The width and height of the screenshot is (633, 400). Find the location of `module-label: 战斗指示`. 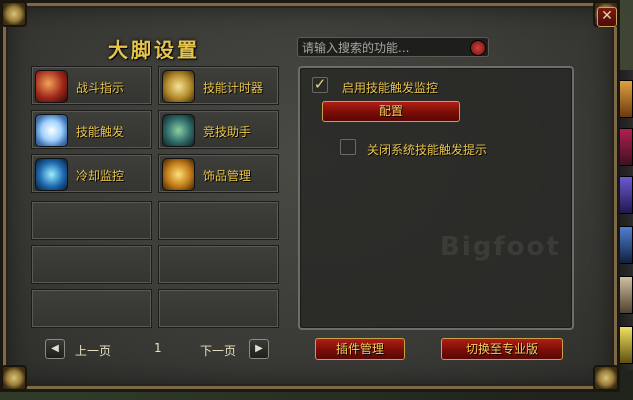

module-label: 战斗指示 is located at coordinates (100, 88).